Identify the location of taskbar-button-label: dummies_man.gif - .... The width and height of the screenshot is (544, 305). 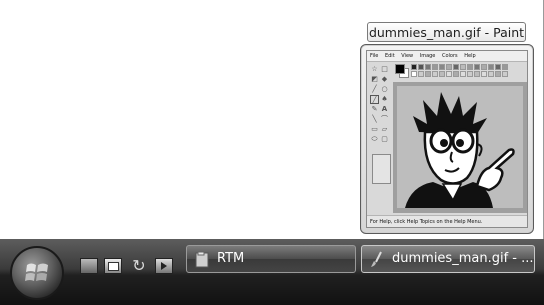
(463, 258).